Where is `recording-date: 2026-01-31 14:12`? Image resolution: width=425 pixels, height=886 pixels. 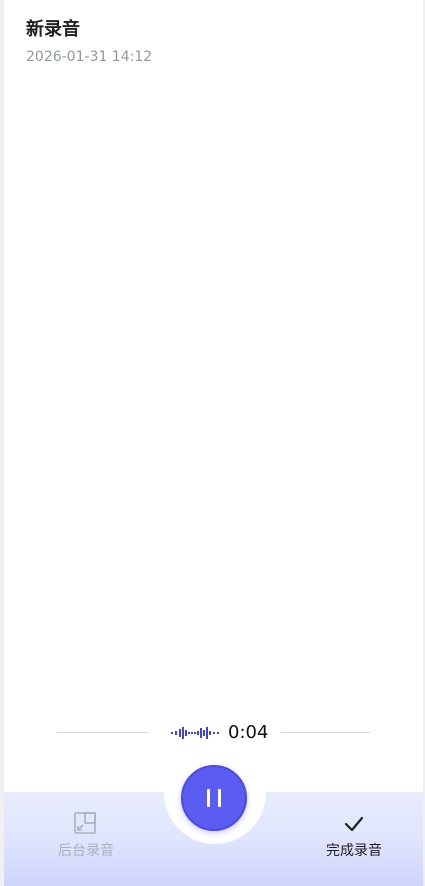
recording-date: 2026-01-31 14:12 is located at coordinates (89, 57).